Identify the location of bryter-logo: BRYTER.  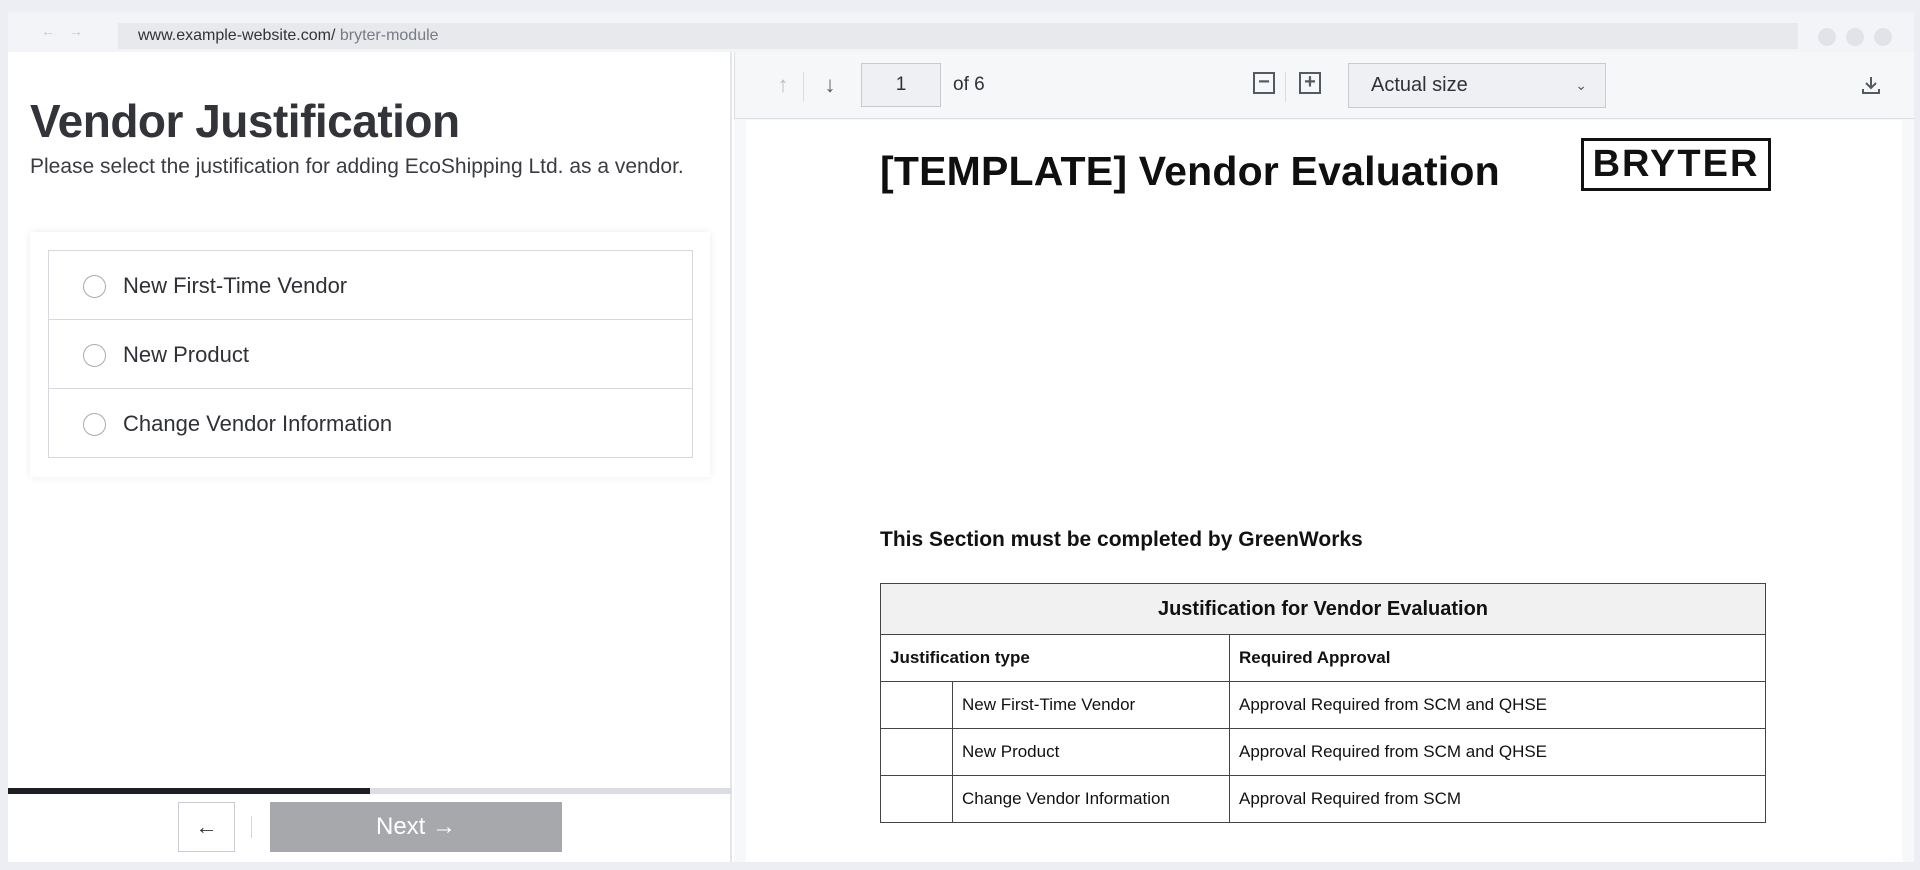
(1676, 164).